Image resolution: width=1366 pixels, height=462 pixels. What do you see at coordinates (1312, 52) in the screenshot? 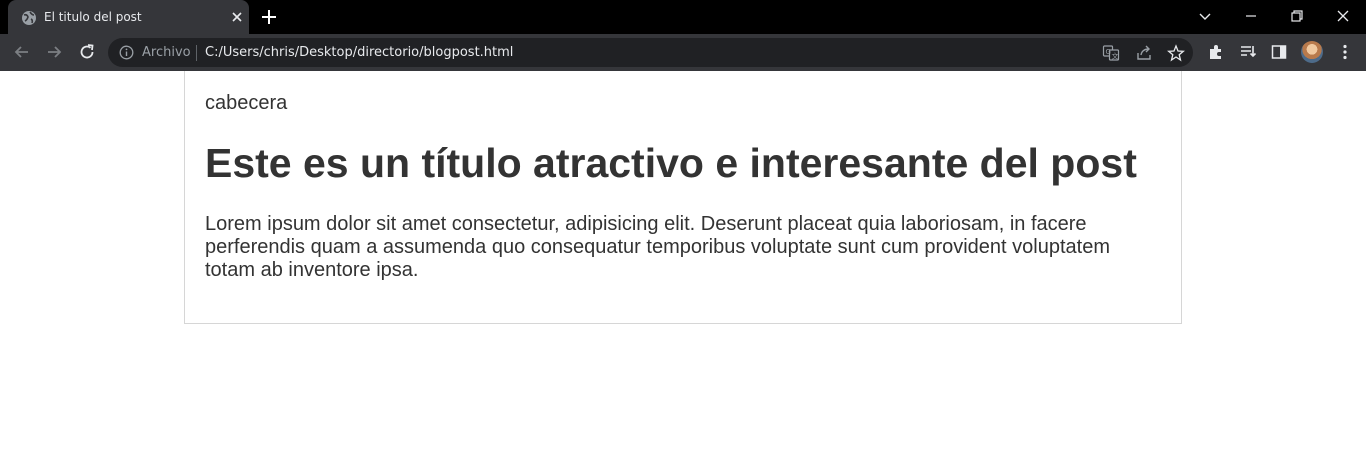
I see `profile-avatar` at bounding box center [1312, 52].